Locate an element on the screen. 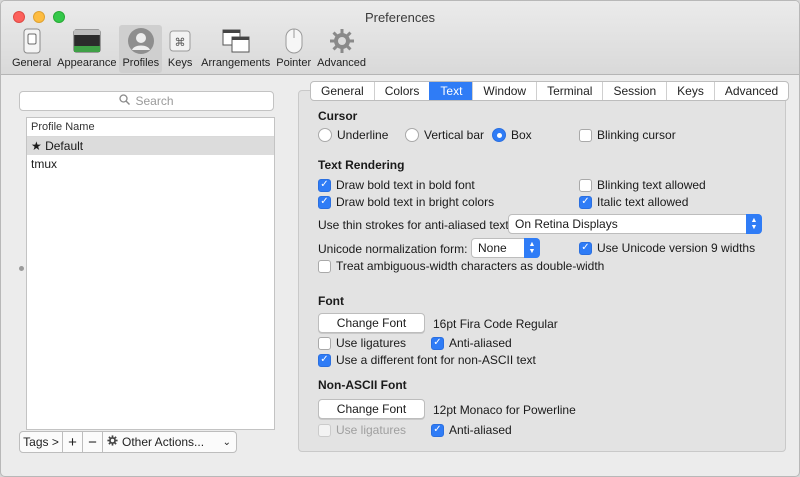  tags-button: Tags > is located at coordinates (41, 442).